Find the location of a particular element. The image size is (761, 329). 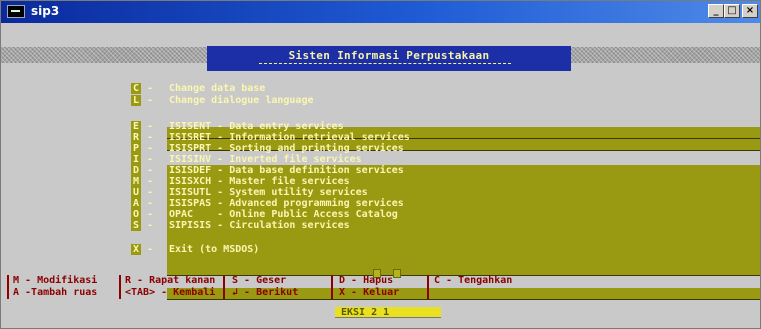

menu-key: S is located at coordinates (136, 225).